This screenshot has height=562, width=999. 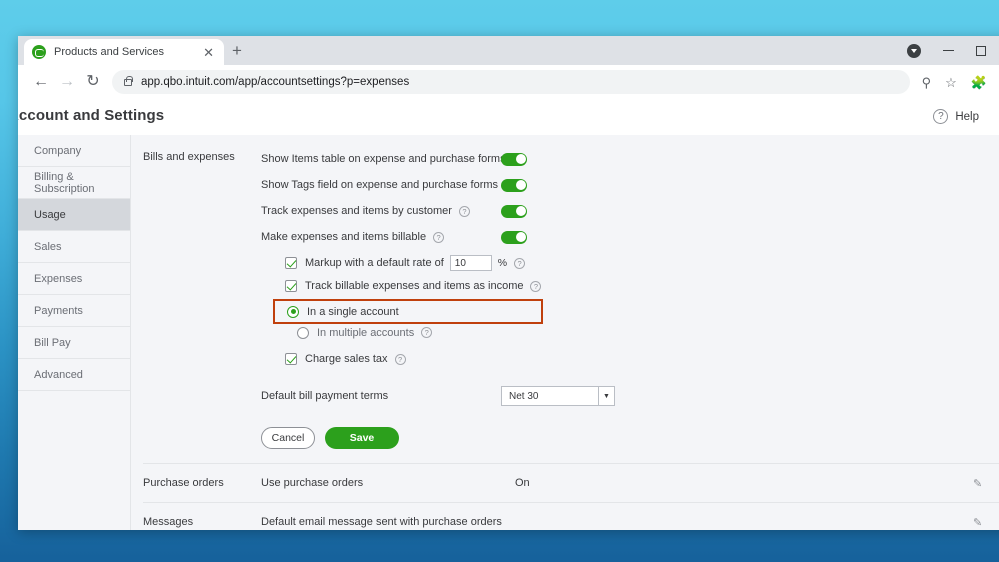 What do you see at coordinates (109, 52) in the screenshot?
I see `tab-title: Products and Services` at bounding box center [109, 52].